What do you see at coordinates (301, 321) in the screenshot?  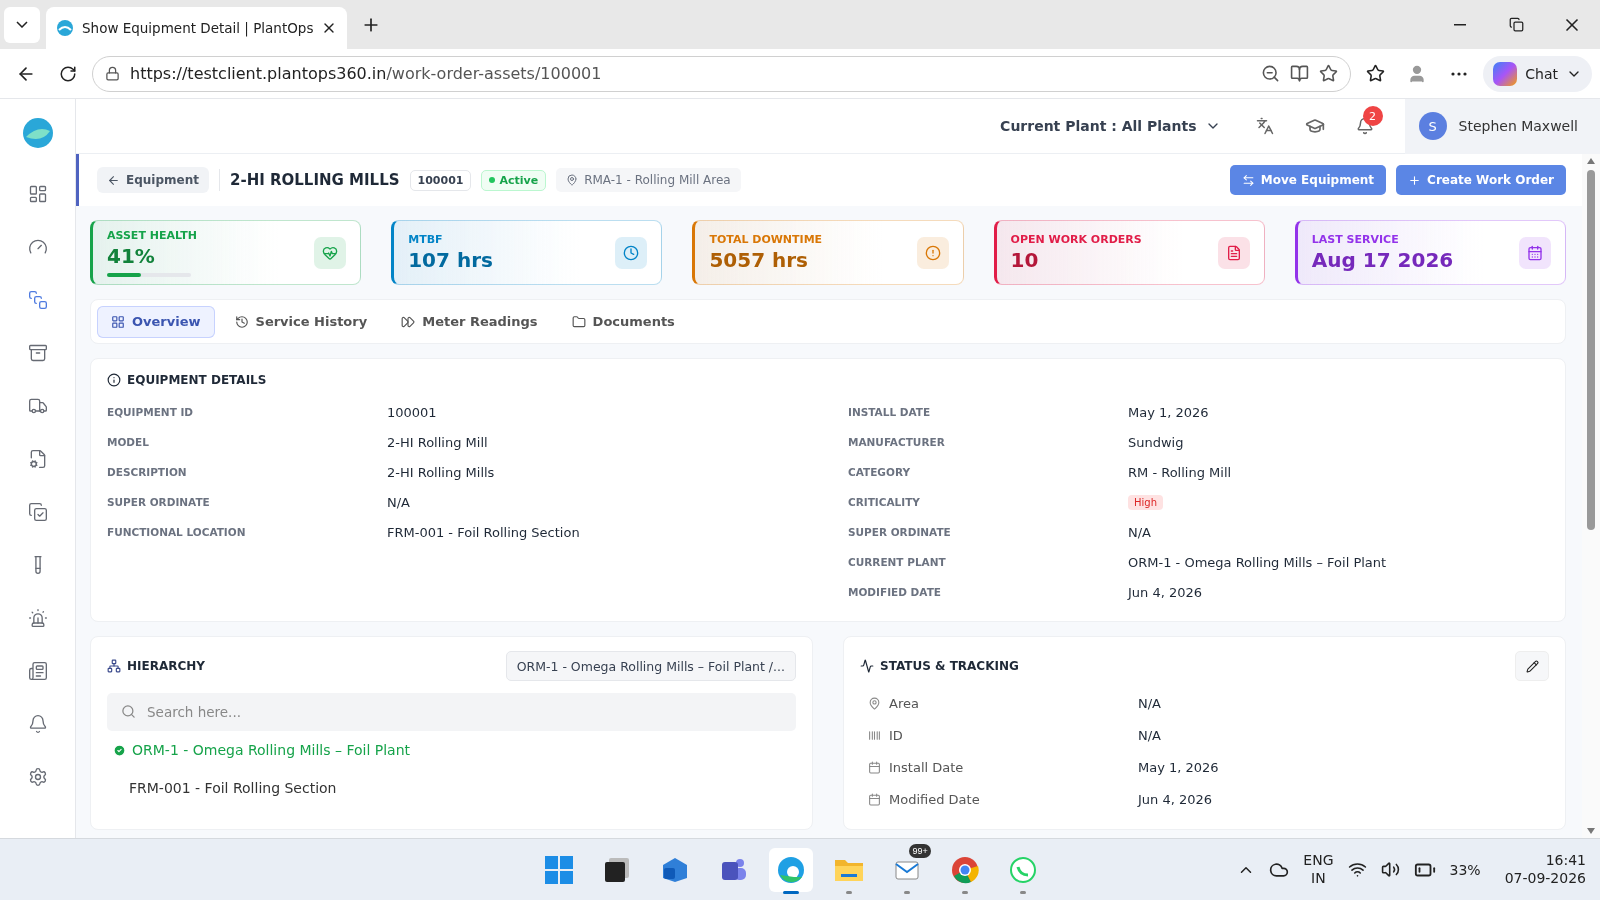 I see `tab: Service History` at bounding box center [301, 321].